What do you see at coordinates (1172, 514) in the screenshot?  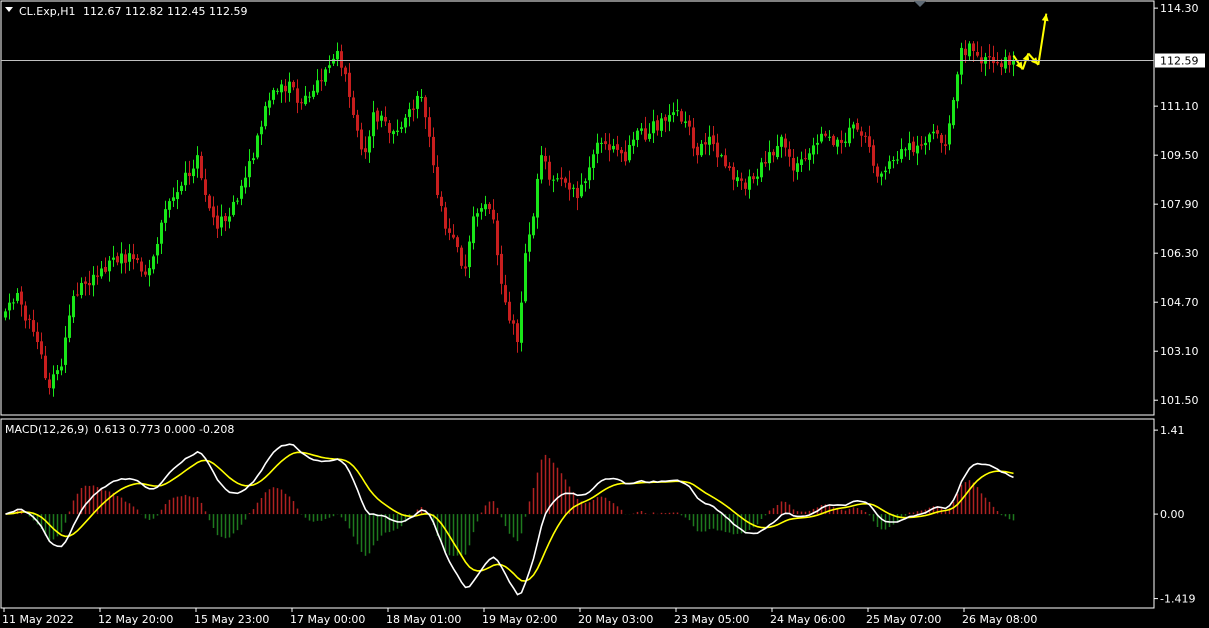 I see `macd-tick-label: 0.00` at bounding box center [1172, 514].